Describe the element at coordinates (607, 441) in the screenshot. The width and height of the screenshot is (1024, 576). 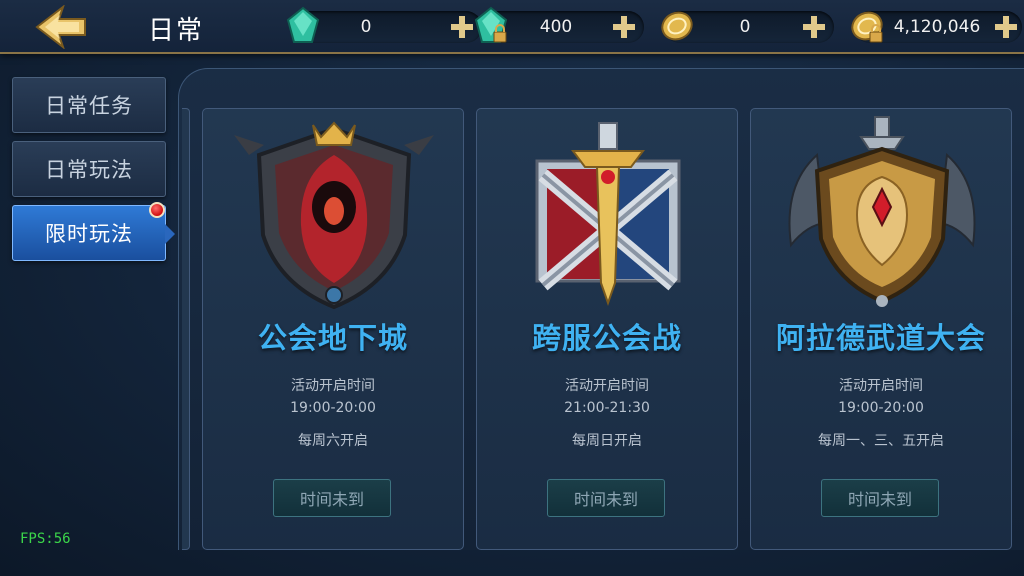
I see `event-schedule: 每周日开启` at that location.